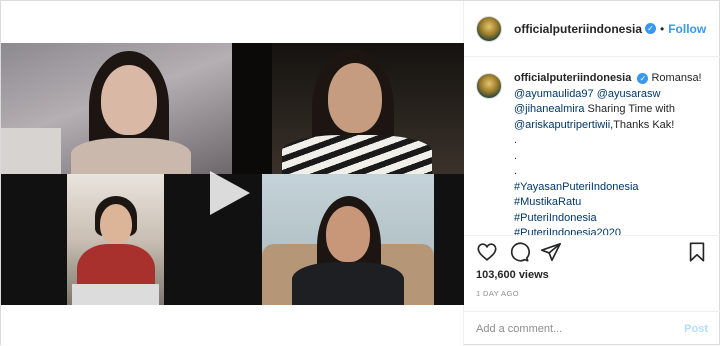 This screenshot has width=720, height=346. What do you see at coordinates (572, 78) in the screenshot?
I see `caption-username: officialputeriindonesia` at bounding box center [572, 78].